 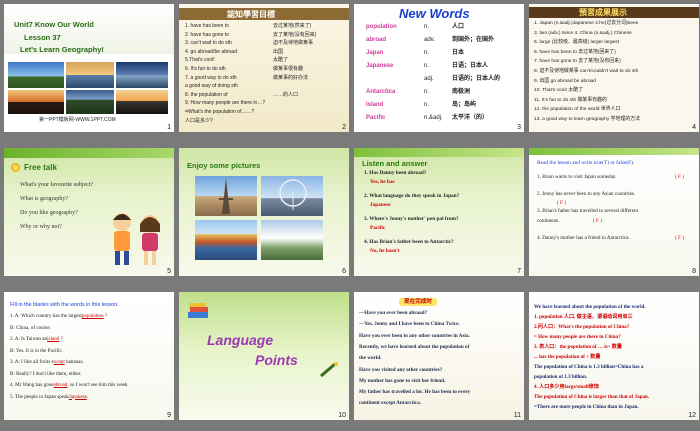 What do you see at coordinates (45, 374) in the screenshot?
I see `blank-line: B: Really? I don't like them, either.` at bounding box center [45, 374].